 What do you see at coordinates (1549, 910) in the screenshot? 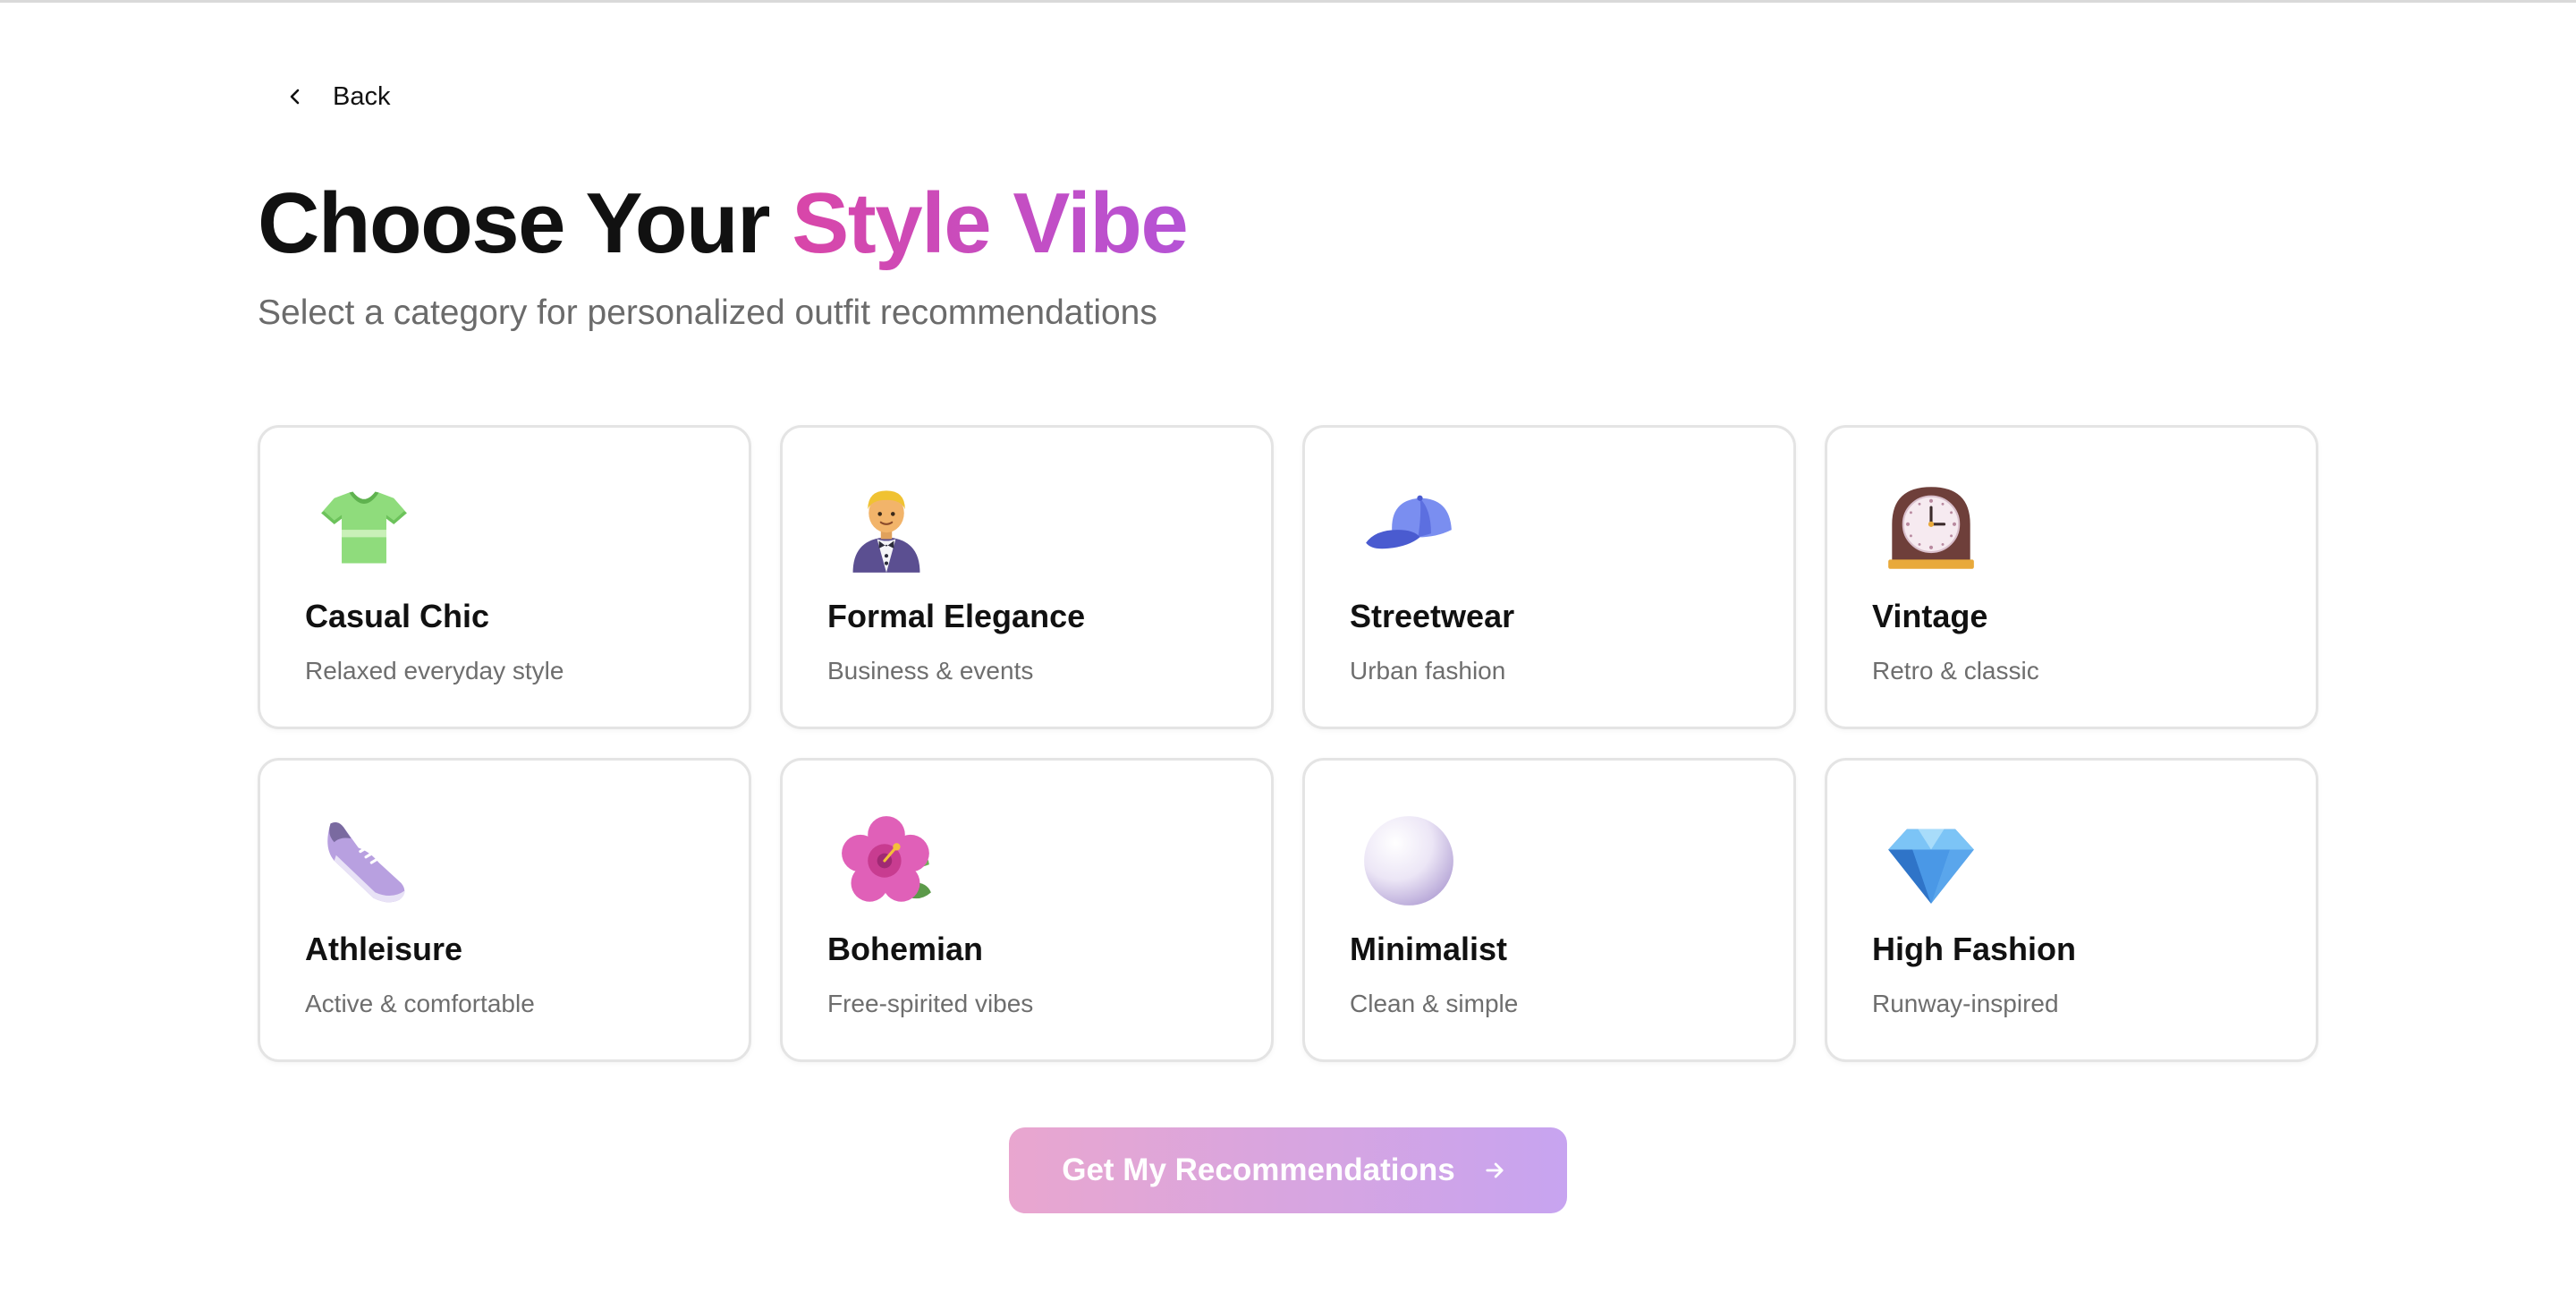
I see `category-card-minimalist: Minimalist Clean & simple` at bounding box center [1549, 910].